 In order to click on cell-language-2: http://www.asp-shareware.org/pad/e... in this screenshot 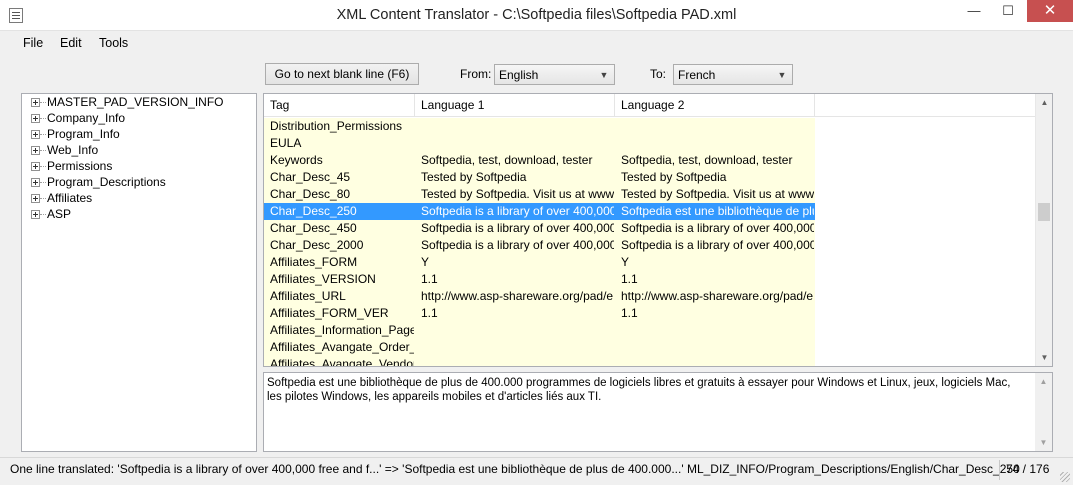, I will do `click(714, 296)`.